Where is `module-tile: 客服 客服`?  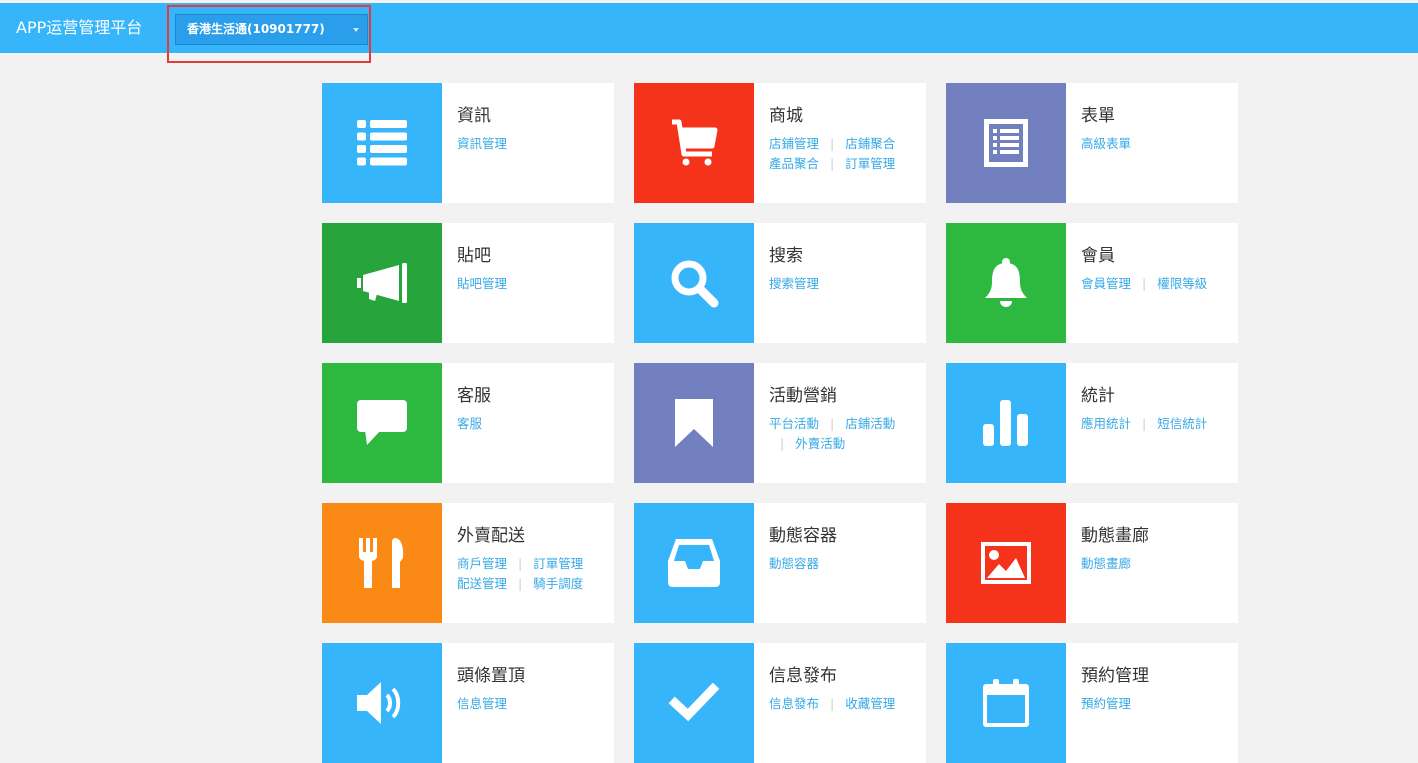
module-tile: 客服 客服 is located at coordinates (468, 423).